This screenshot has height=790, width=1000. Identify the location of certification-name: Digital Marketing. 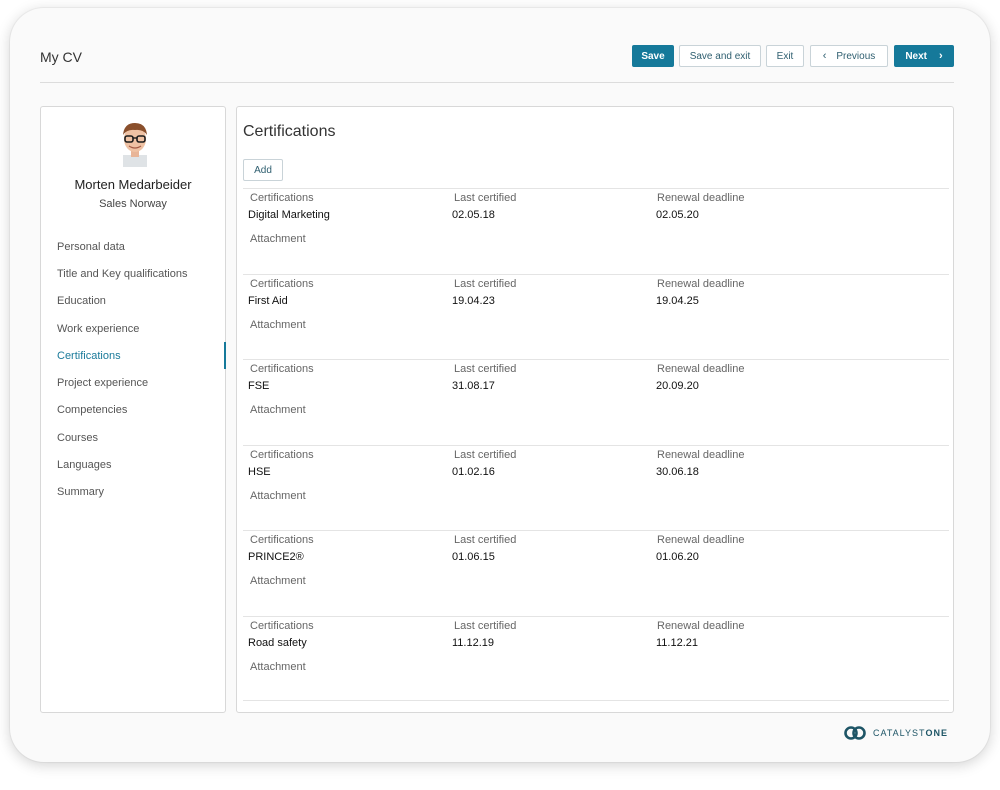
(289, 215).